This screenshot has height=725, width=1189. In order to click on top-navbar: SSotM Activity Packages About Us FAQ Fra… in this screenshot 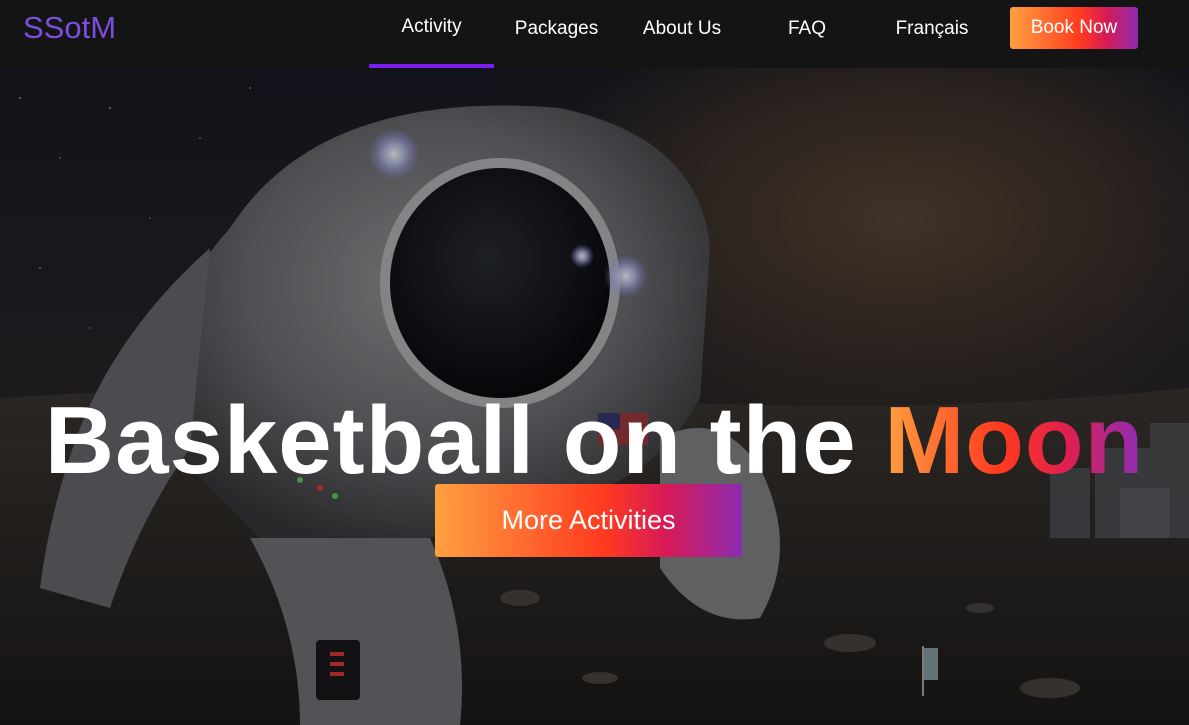, I will do `click(594, 34)`.